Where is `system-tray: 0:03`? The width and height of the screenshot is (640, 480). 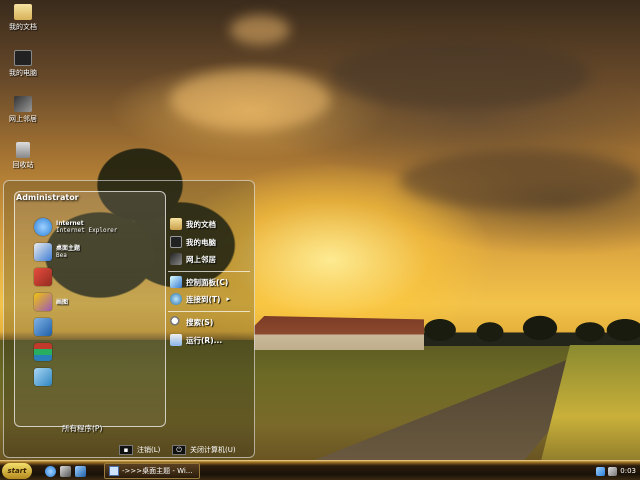
system-tray: 0:03 is located at coordinates (603, 471).